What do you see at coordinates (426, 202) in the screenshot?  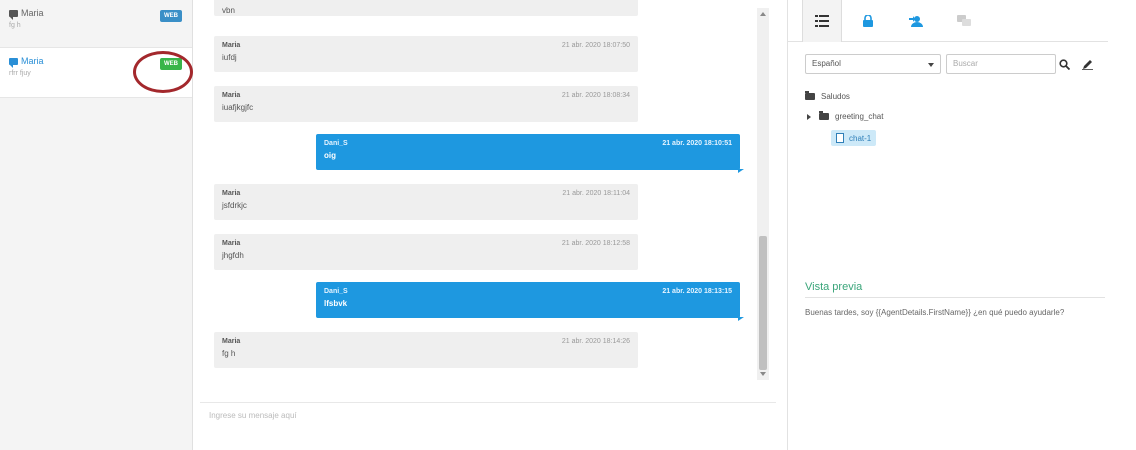 I see `message-incoming: Maria 21 abr. 2020 18:11:04 jsfdrkjc` at bounding box center [426, 202].